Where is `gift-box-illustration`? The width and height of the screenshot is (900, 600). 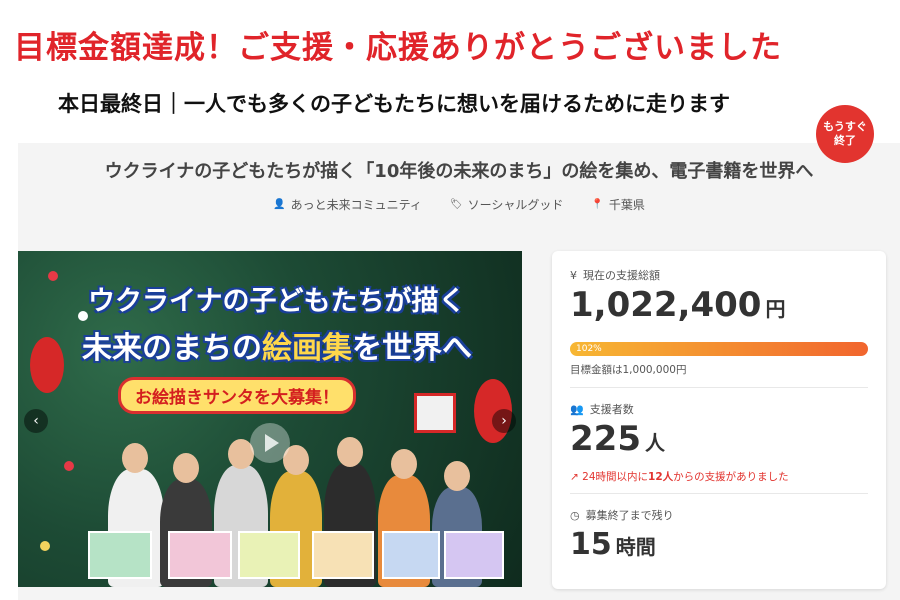
gift-box-illustration is located at coordinates (435, 413).